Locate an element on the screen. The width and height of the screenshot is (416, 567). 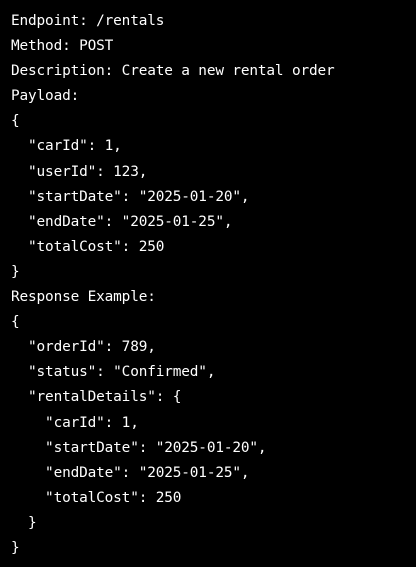
response-label-line: Response Example: is located at coordinates (83, 297).